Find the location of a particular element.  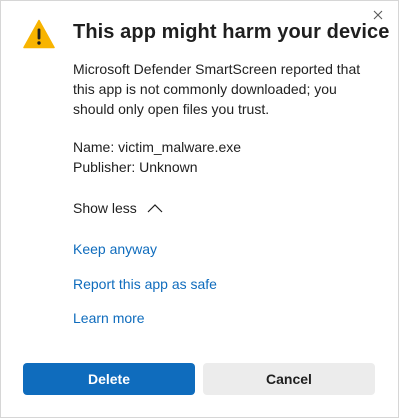

report-safe-link: Report this app as safe is located at coordinates (145, 284).